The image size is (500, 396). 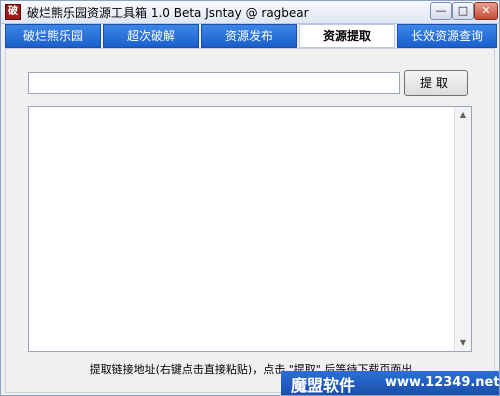 I want to click on watermark-banner: 魔盟软件 www.12349.net, so click(x=390, y=383).